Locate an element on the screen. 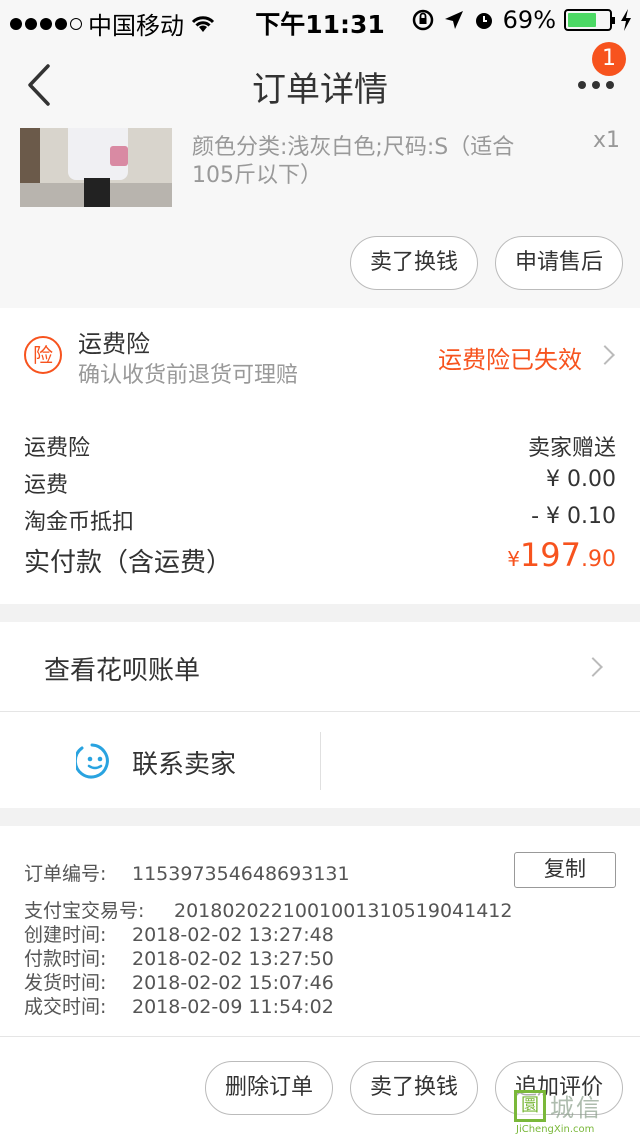  order-info-row: 创建时间: 2018-02-02 13:27:48 is located at coordinates (179, 933).